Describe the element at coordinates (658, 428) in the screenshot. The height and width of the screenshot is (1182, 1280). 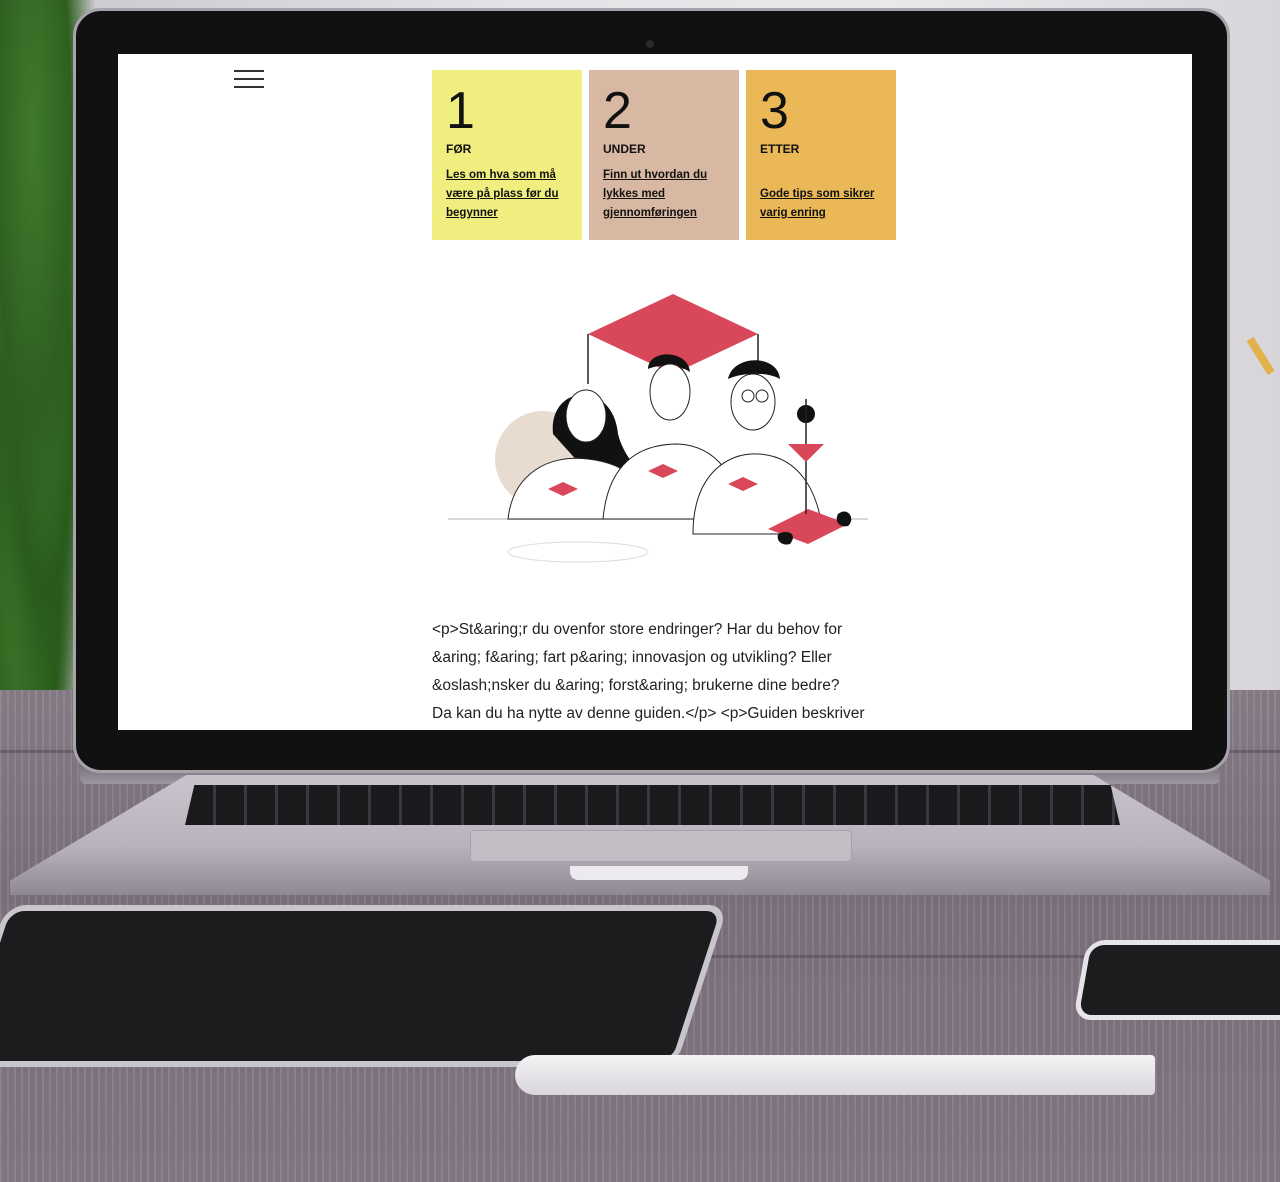
I see `team-illustration` at that location.